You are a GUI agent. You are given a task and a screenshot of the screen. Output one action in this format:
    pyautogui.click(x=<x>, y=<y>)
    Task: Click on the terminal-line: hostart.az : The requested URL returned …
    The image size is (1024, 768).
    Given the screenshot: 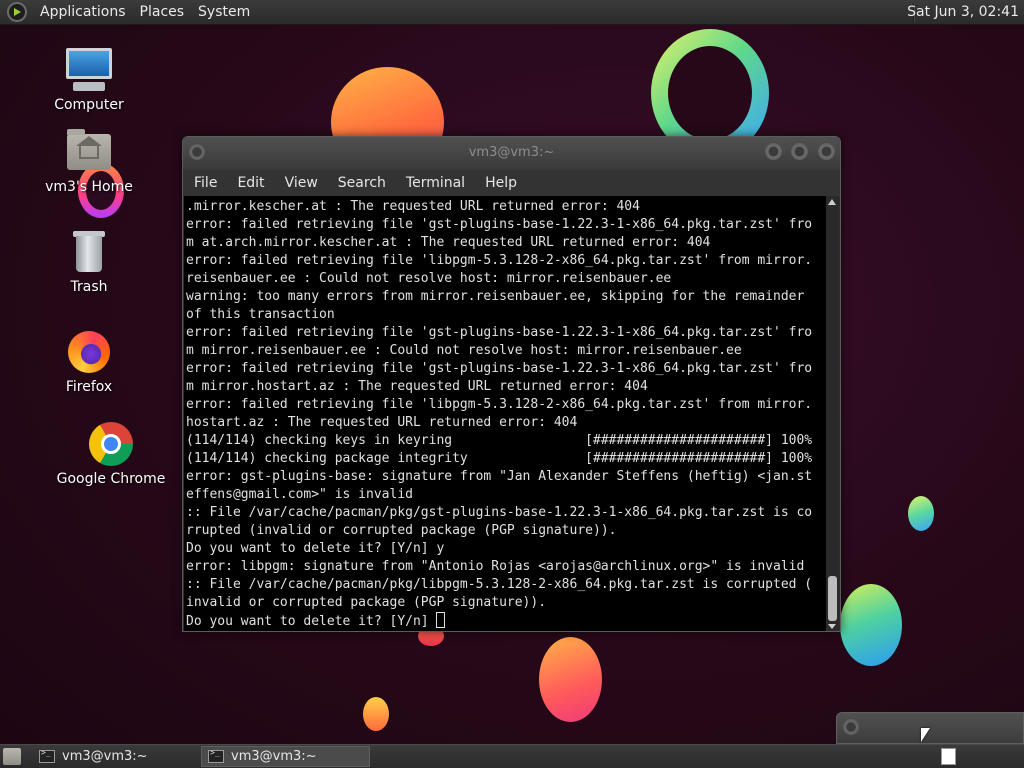 What is the action you would take?
    pyautogui.click(x=382, y=422)
    